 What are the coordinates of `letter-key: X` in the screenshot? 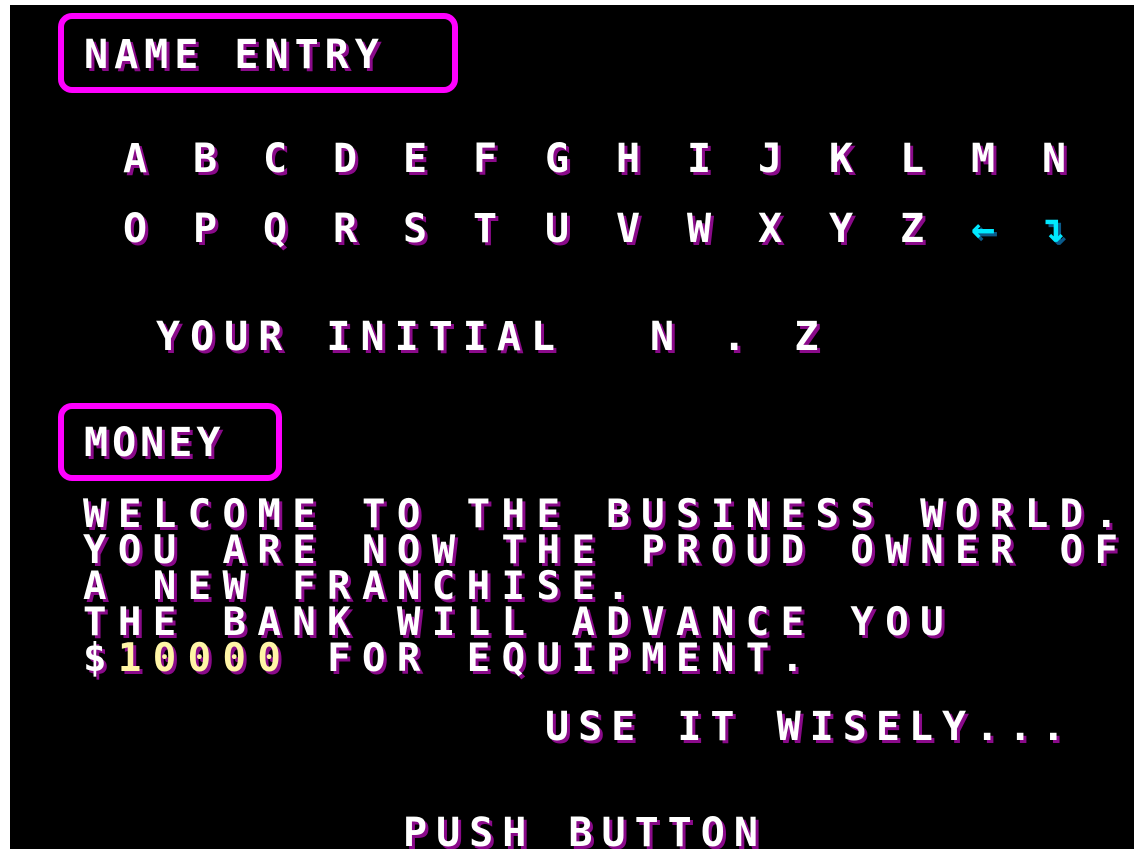 It's located at (770, 229).